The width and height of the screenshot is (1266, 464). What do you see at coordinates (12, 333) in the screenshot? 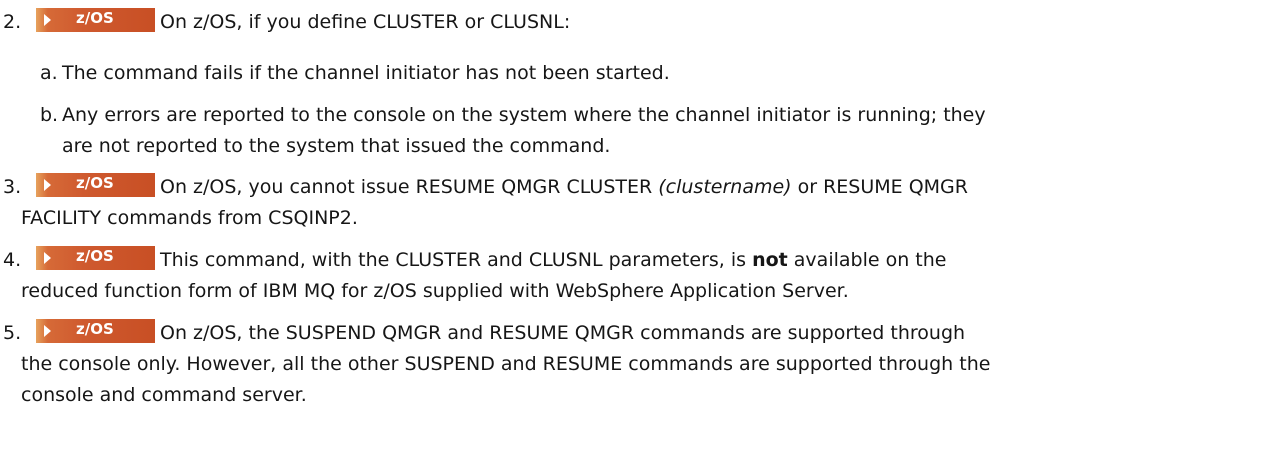
I see `item-number: 5.` at bounding box center [12, 333].